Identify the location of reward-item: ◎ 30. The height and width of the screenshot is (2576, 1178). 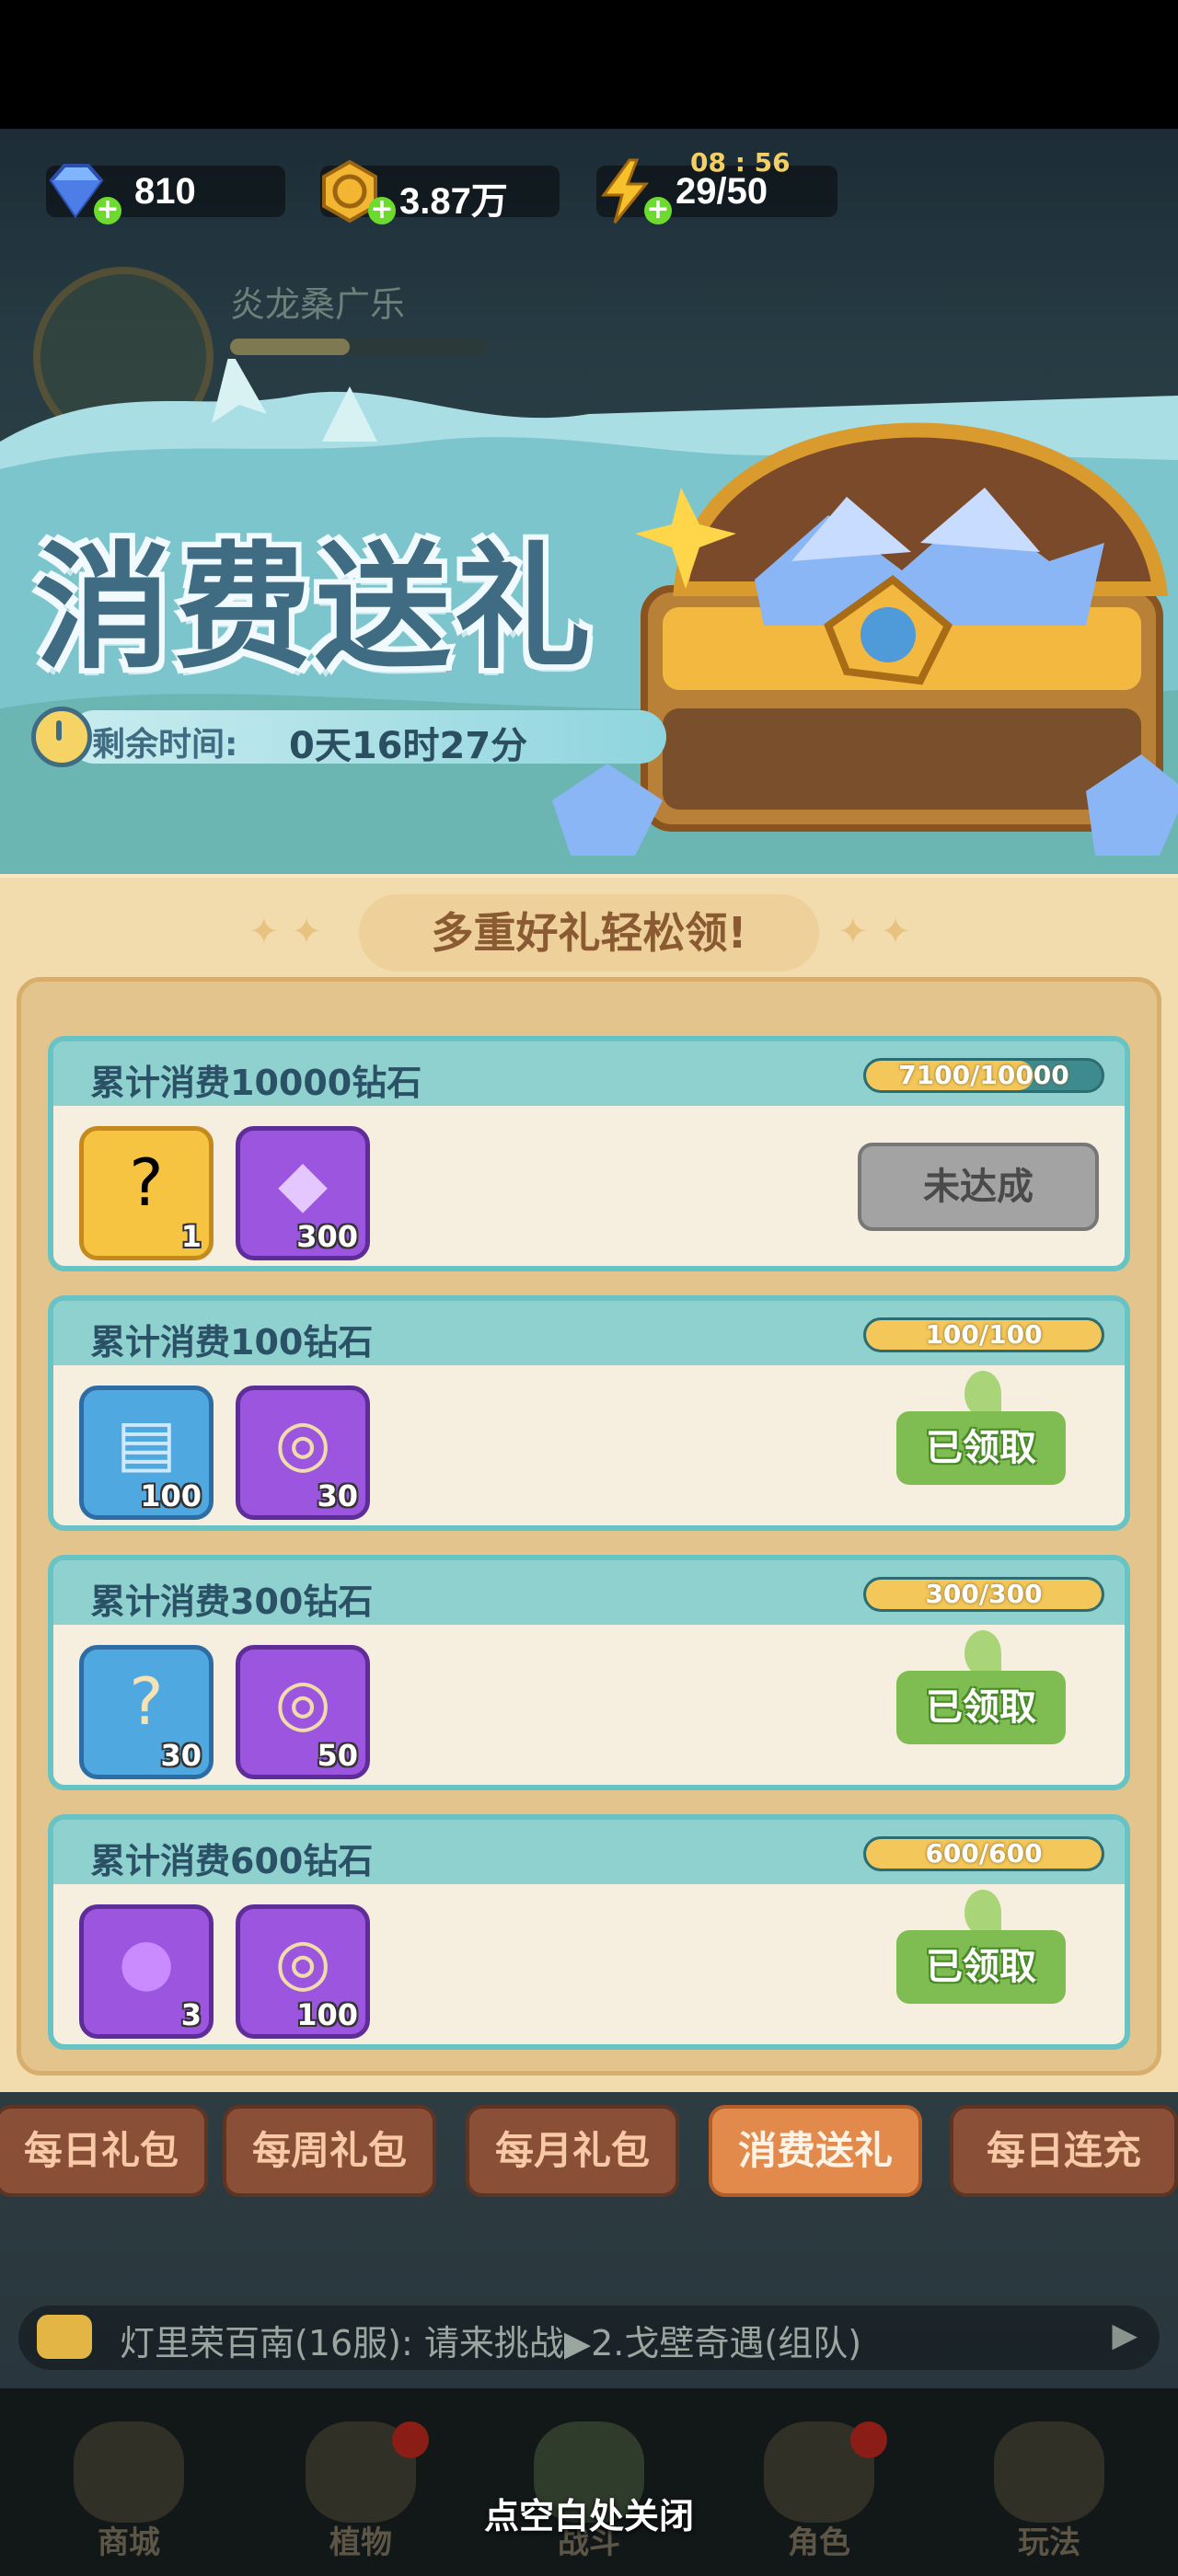
(303, 1453).